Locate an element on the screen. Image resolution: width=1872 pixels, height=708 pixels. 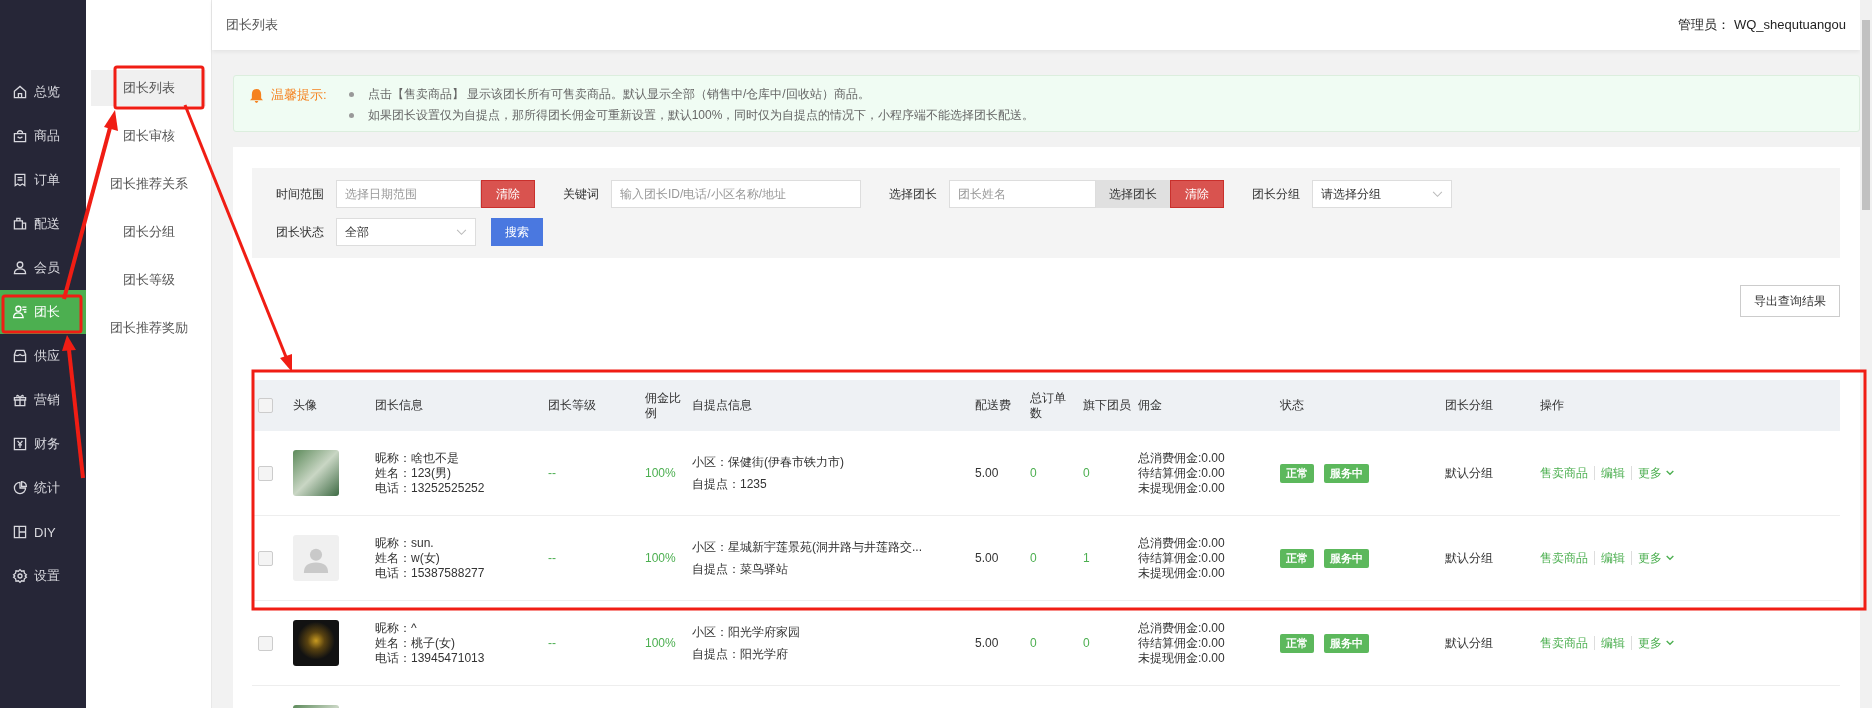
sidebar-item: 总览 is located at coordinates (43, 92).